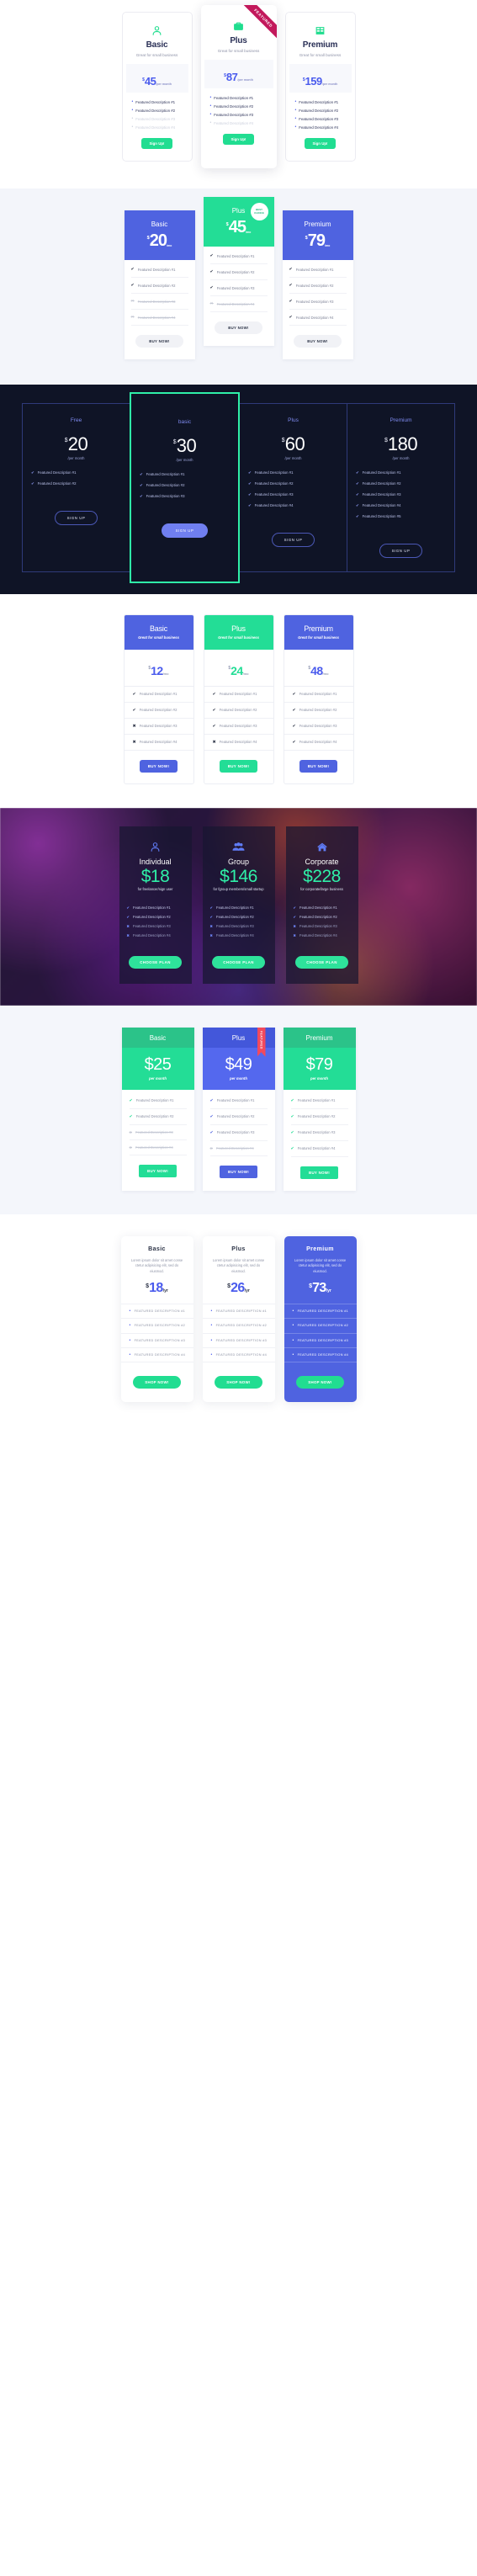 The height and width of the screenshot is (2576, 477). I want to click on feature-label: FEATURED DESCRIPTION #4, so click(323, 1354).